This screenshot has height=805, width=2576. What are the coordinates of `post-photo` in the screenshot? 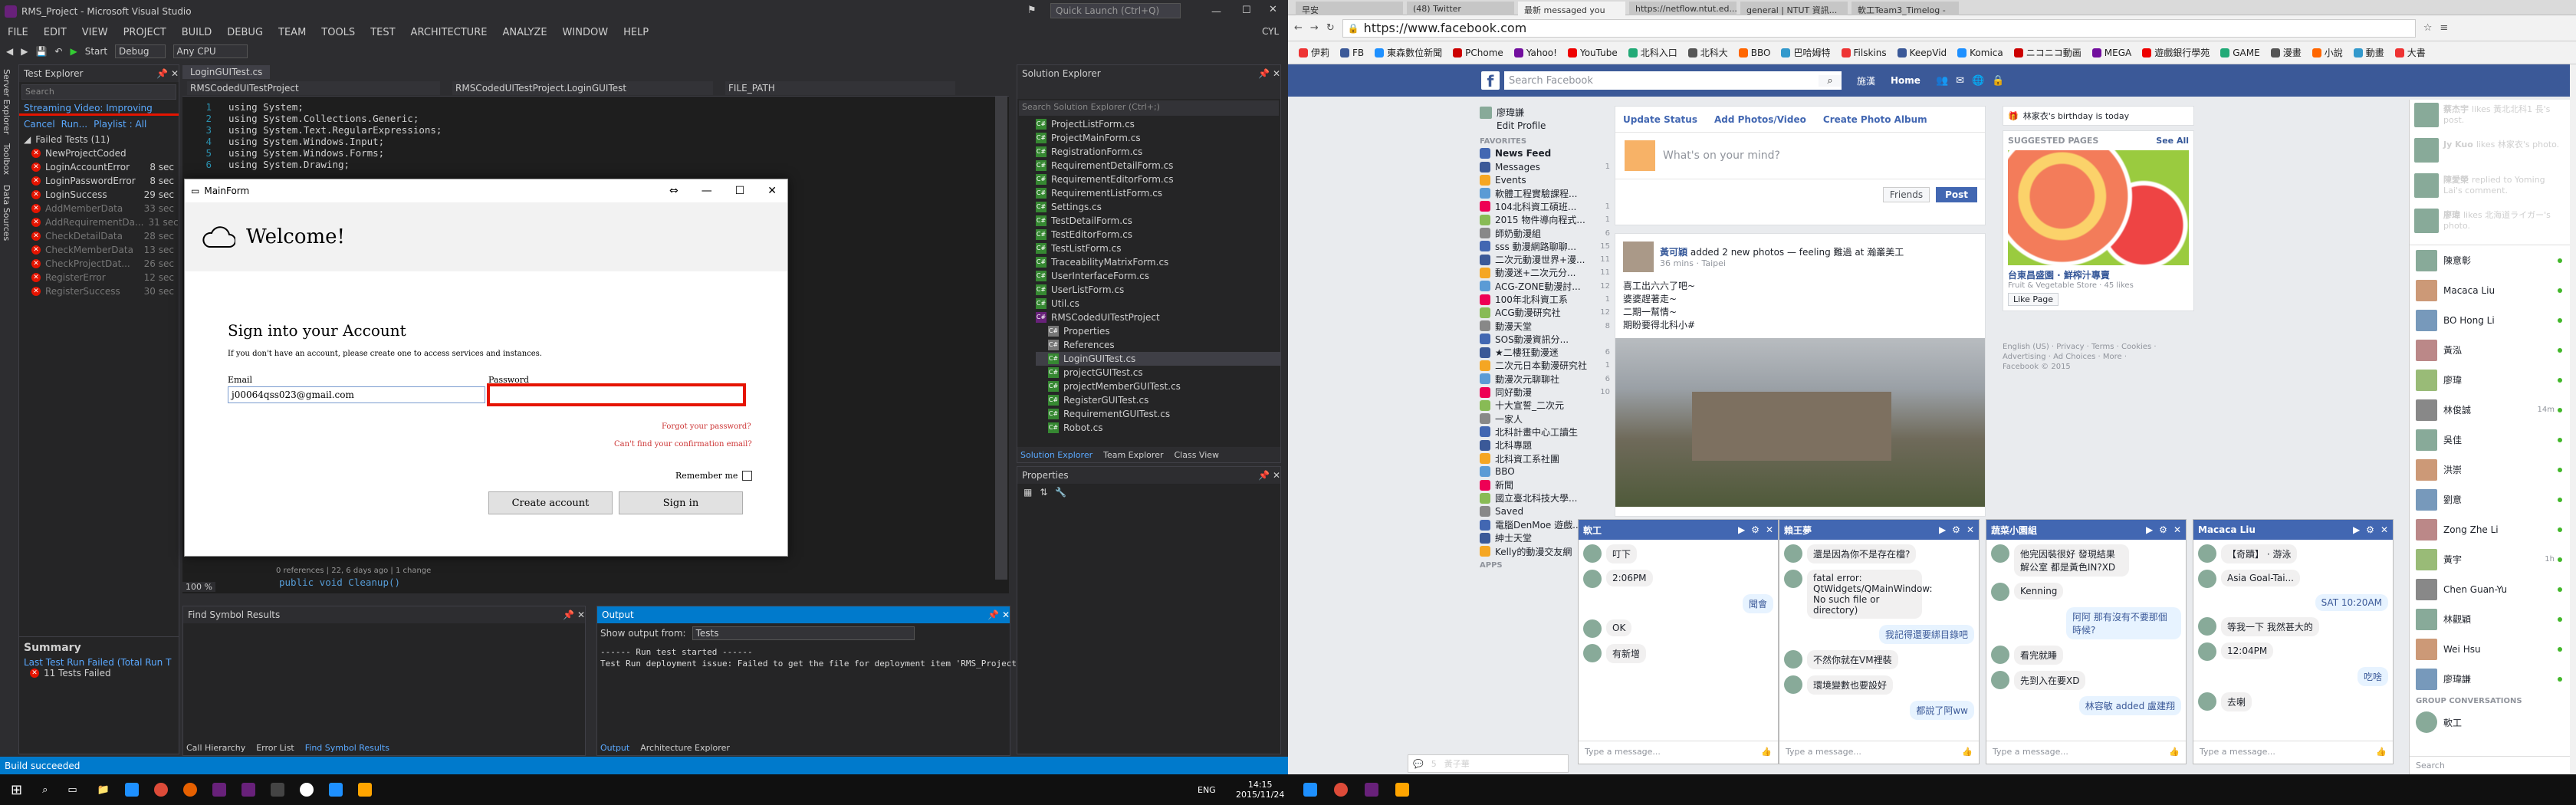 It's located at (1800, 422).